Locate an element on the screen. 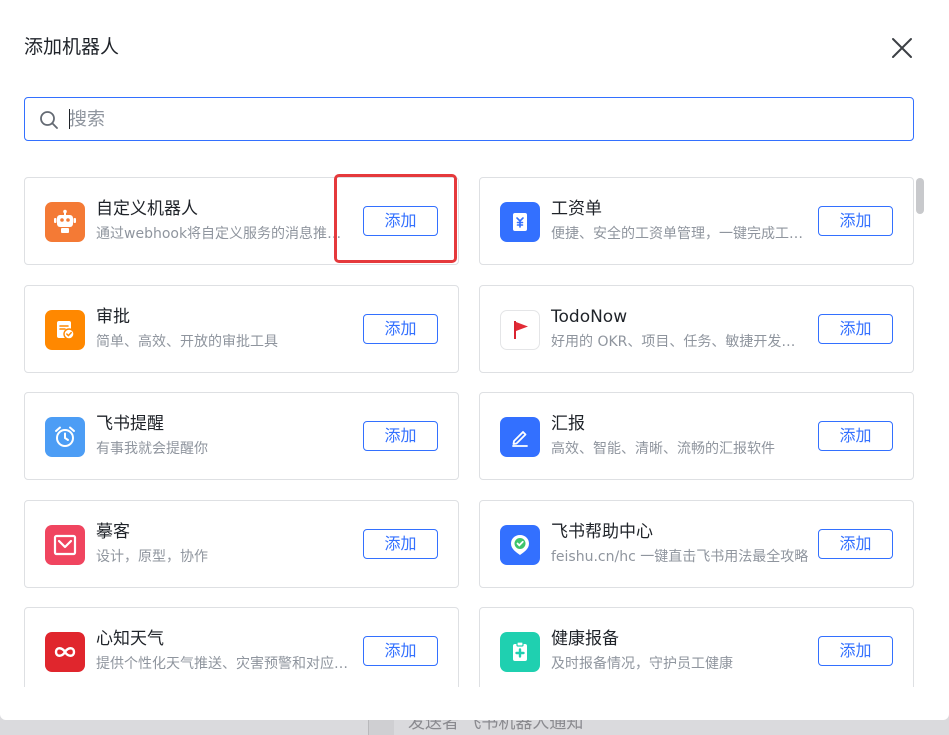 The height and width of the screenshot is (735, 949). bot-description: 设计，原型，协作 is located at coordinates (152, 557).